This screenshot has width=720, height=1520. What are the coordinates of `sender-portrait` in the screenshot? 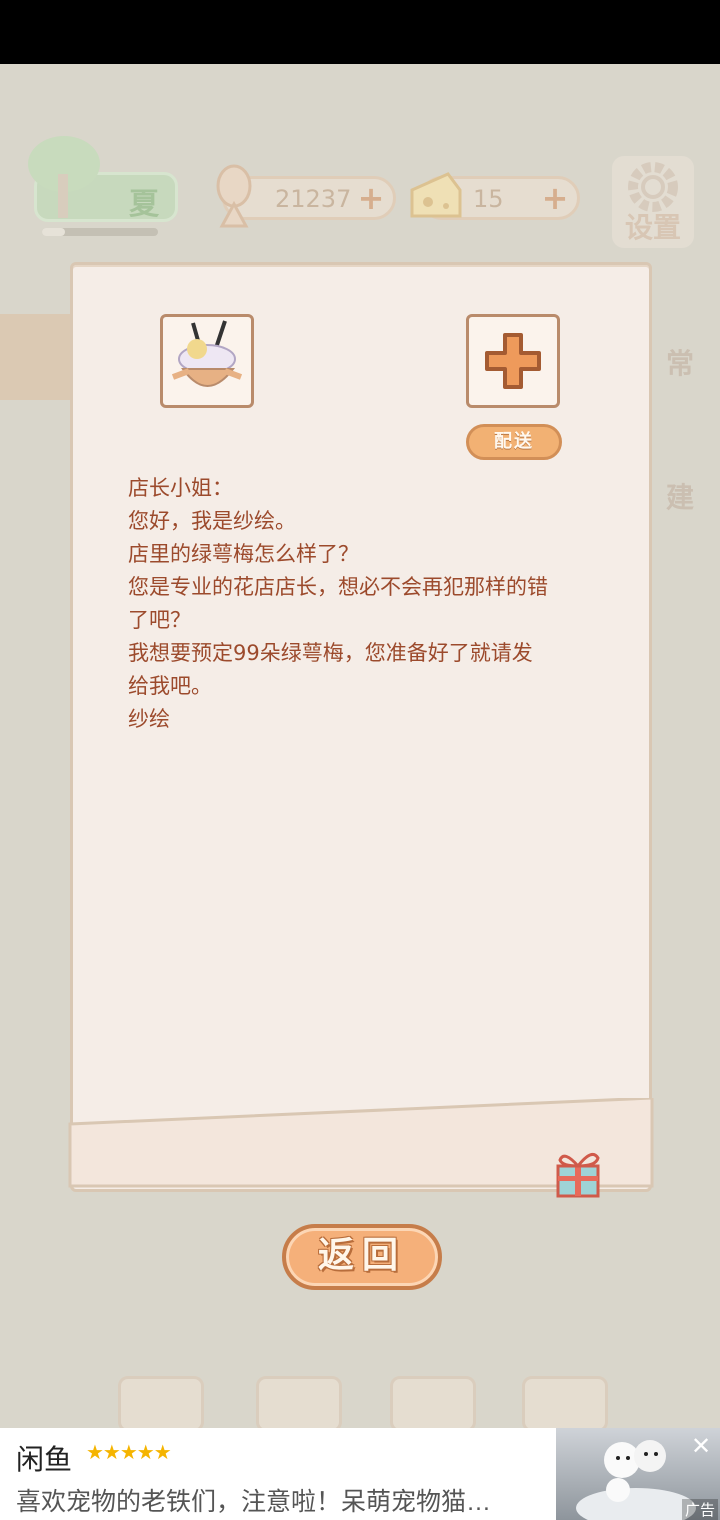 It's located at (207, 361).